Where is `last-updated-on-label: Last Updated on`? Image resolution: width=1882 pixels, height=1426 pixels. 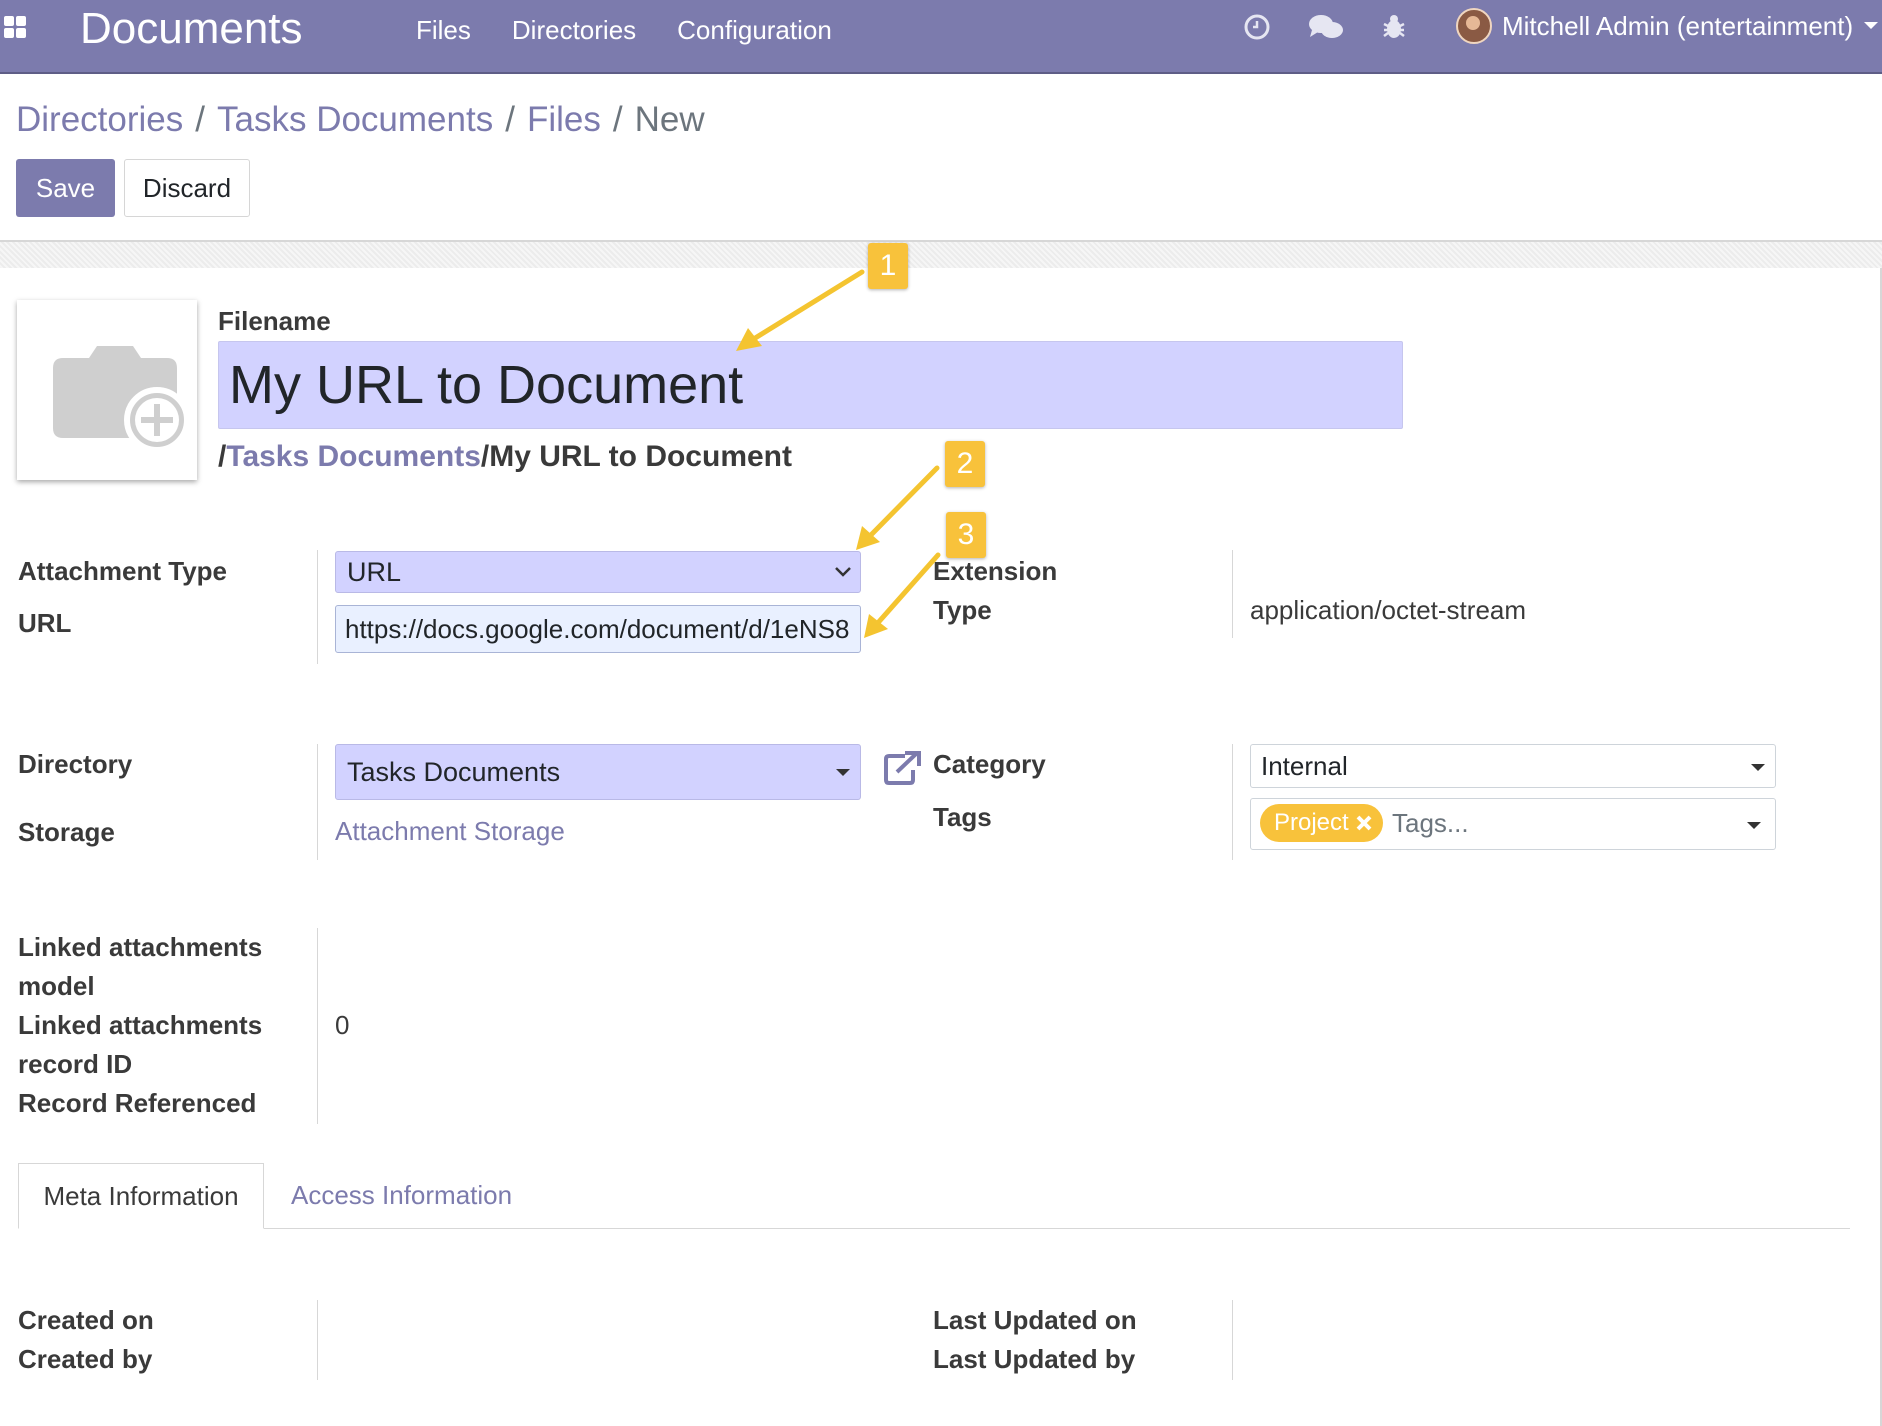
last-updated-on-label: Last Updated on is located at coordinates (1035, 1320).